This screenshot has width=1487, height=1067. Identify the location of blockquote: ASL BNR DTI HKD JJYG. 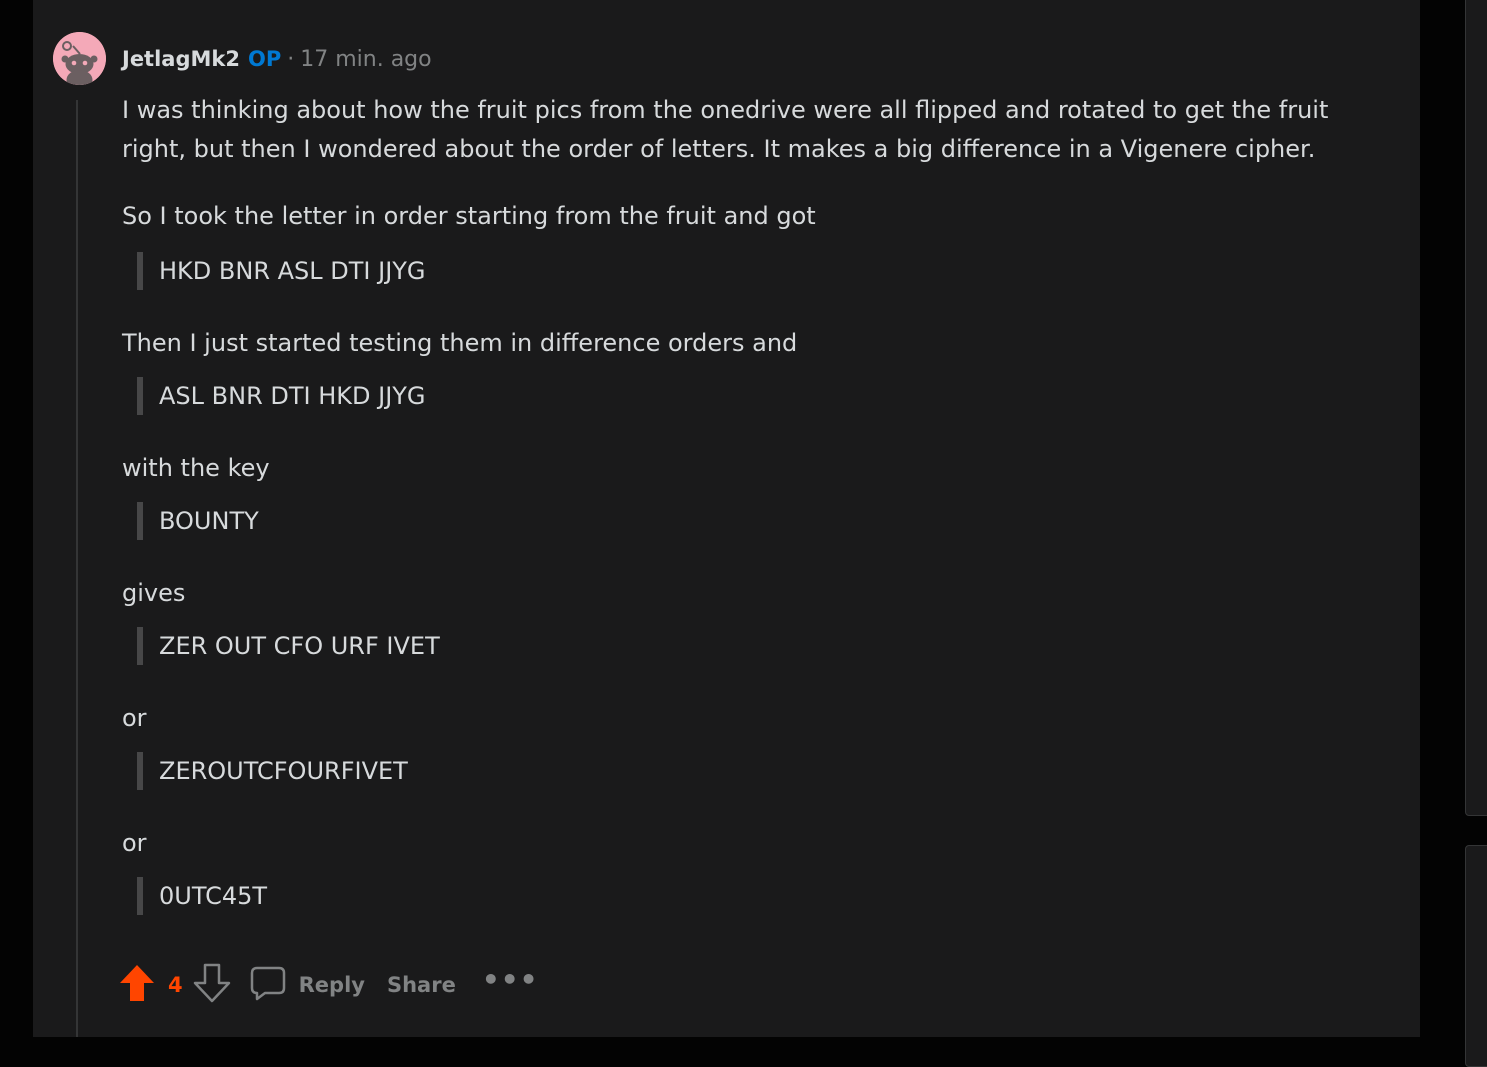
(739, 396).